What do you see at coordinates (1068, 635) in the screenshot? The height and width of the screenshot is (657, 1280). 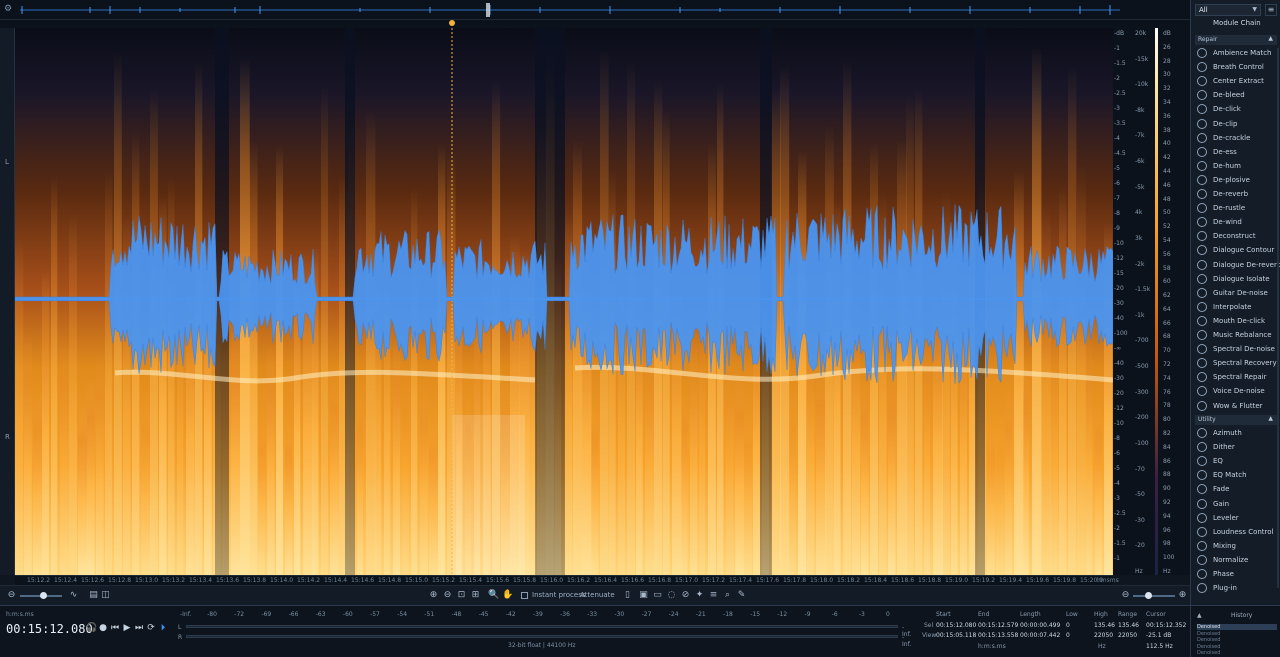 I see `view-low: 0` at bounding box center [1068, 635].